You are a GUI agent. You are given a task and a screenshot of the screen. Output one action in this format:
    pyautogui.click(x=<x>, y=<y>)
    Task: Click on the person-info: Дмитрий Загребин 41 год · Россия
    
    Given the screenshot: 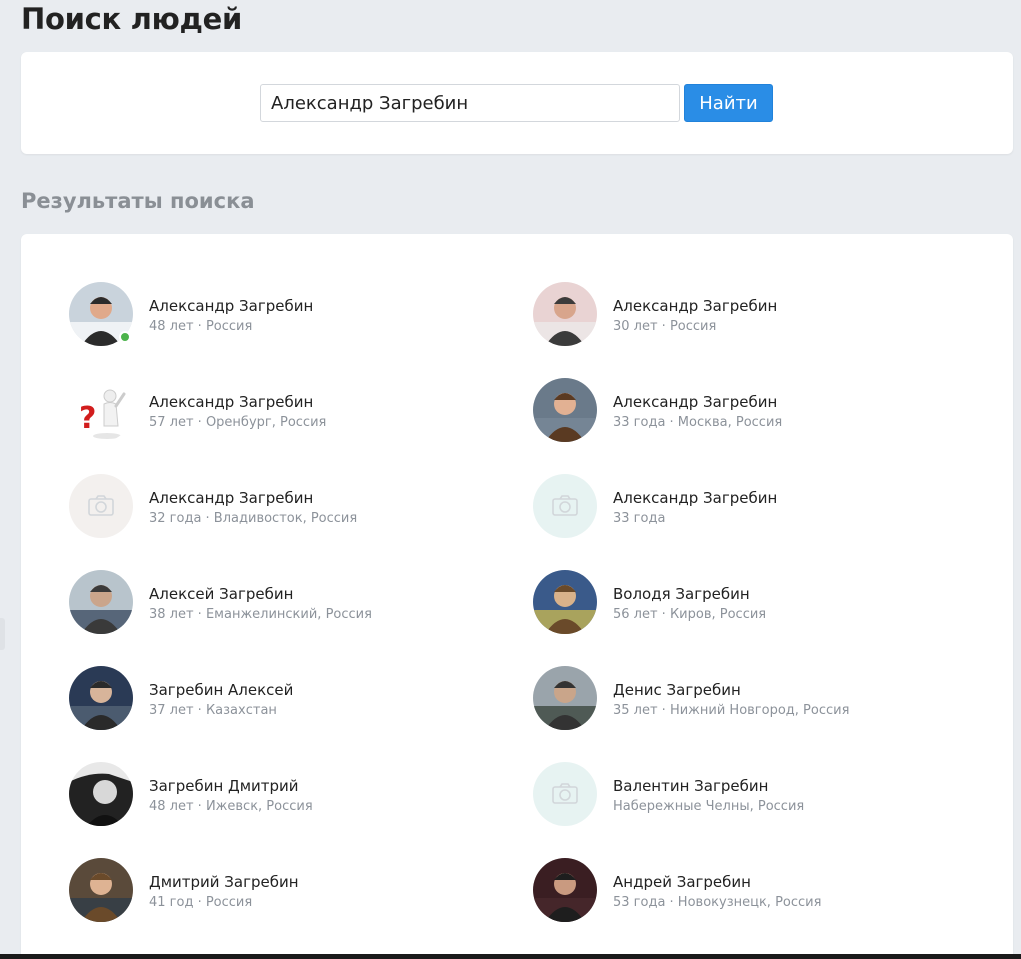 What is the action you would take?
    pyautogui.click(x=224, y=892)
    